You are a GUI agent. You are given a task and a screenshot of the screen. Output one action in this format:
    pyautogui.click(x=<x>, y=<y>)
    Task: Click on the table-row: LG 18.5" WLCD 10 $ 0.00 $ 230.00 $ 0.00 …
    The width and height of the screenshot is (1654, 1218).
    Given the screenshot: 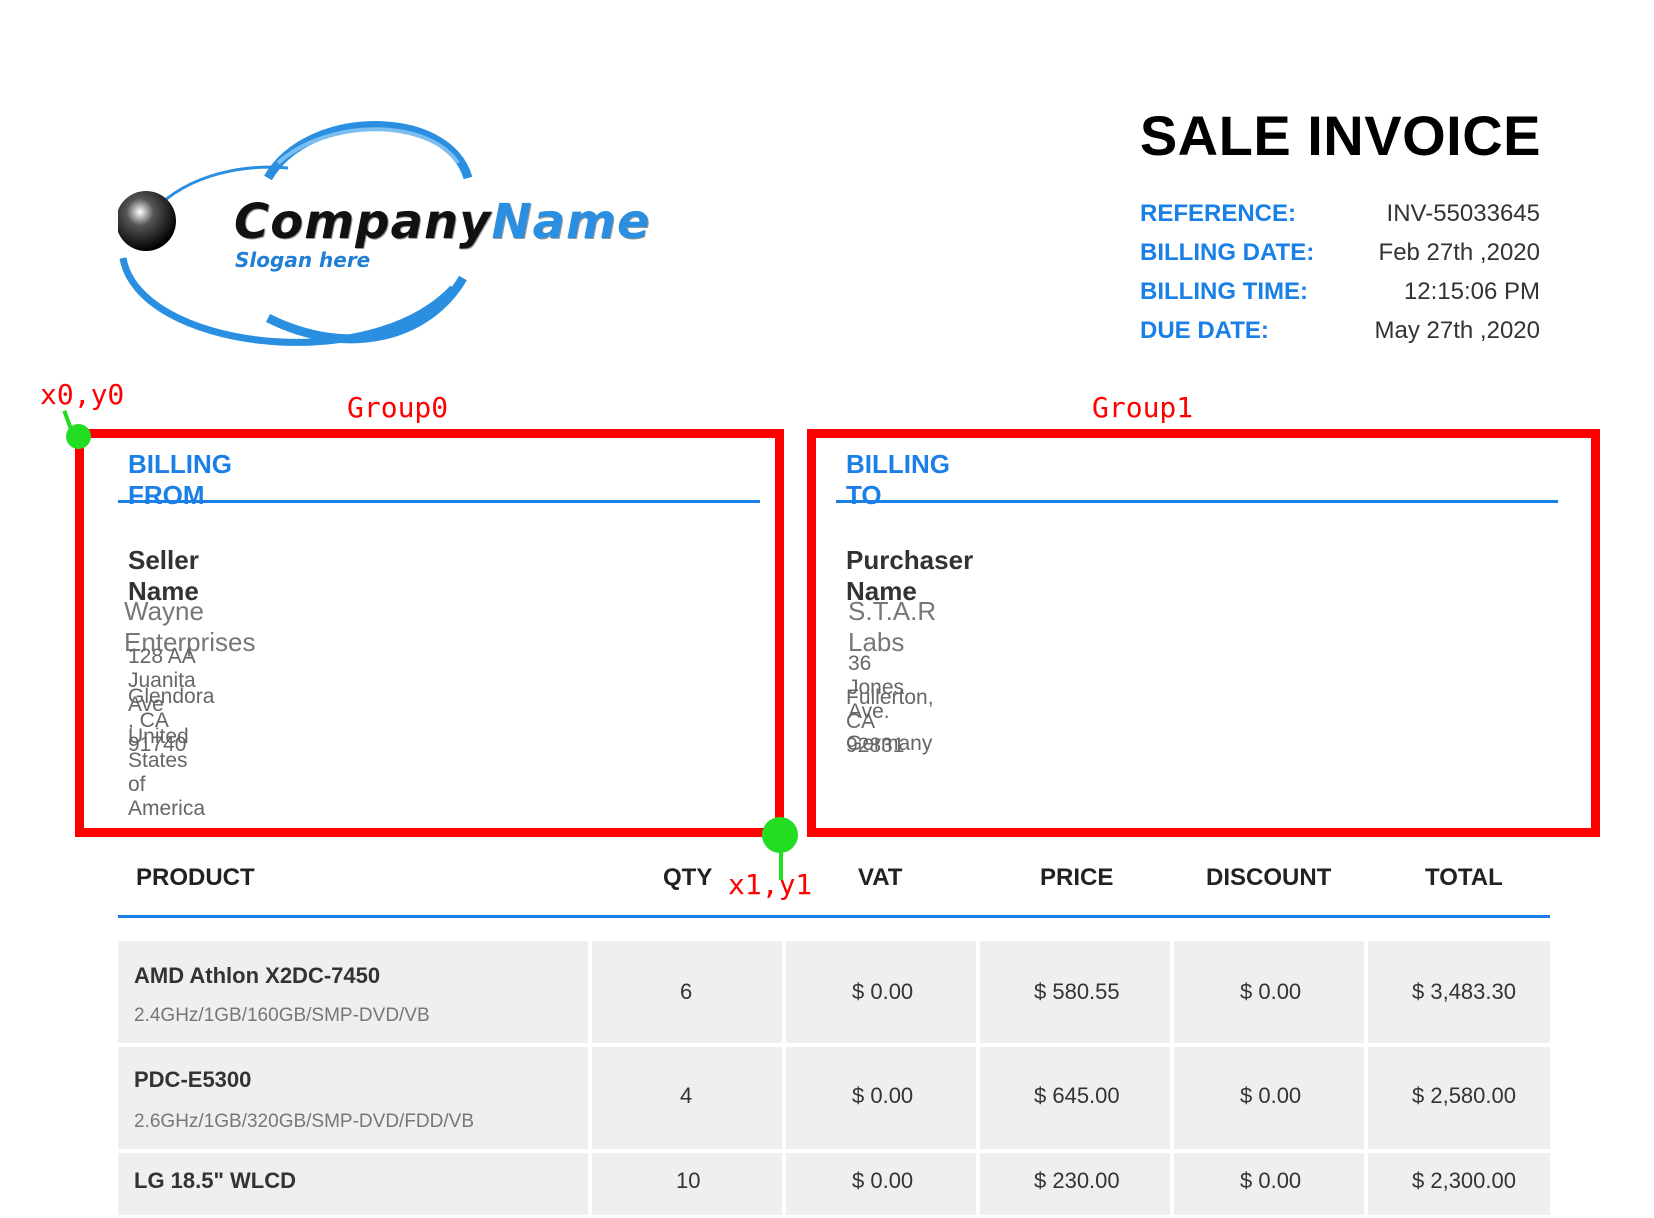 What is the action you would take?
    pyautogui.click(x=834, y=1184)
    